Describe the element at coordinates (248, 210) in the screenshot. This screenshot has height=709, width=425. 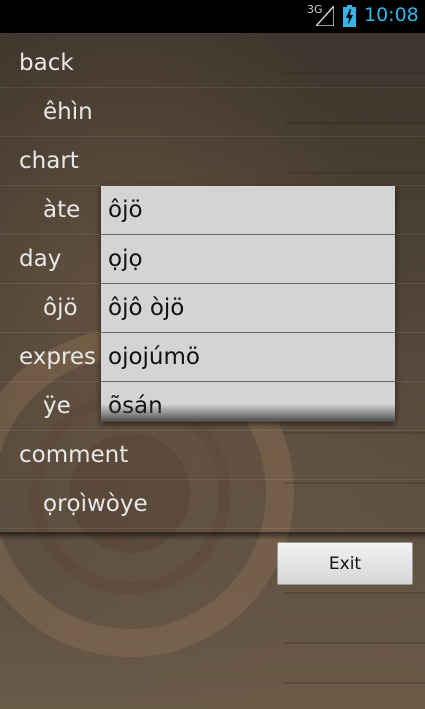
I see `popup-option: ôjö` at that location.